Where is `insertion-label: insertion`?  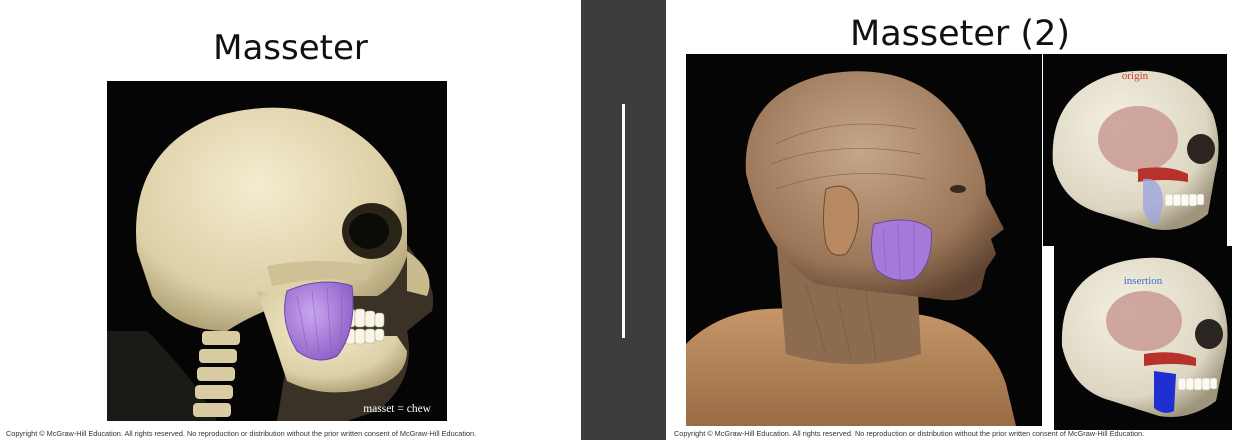 insertion-label: insertion is located at coordinates (1143, 281).